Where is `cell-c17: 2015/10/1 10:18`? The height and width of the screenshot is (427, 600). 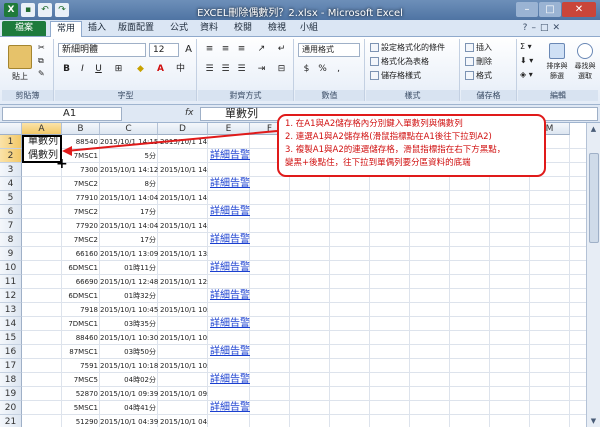
cell-c17: 2015/10/1 10:18 is located at coordinates (129, 366).